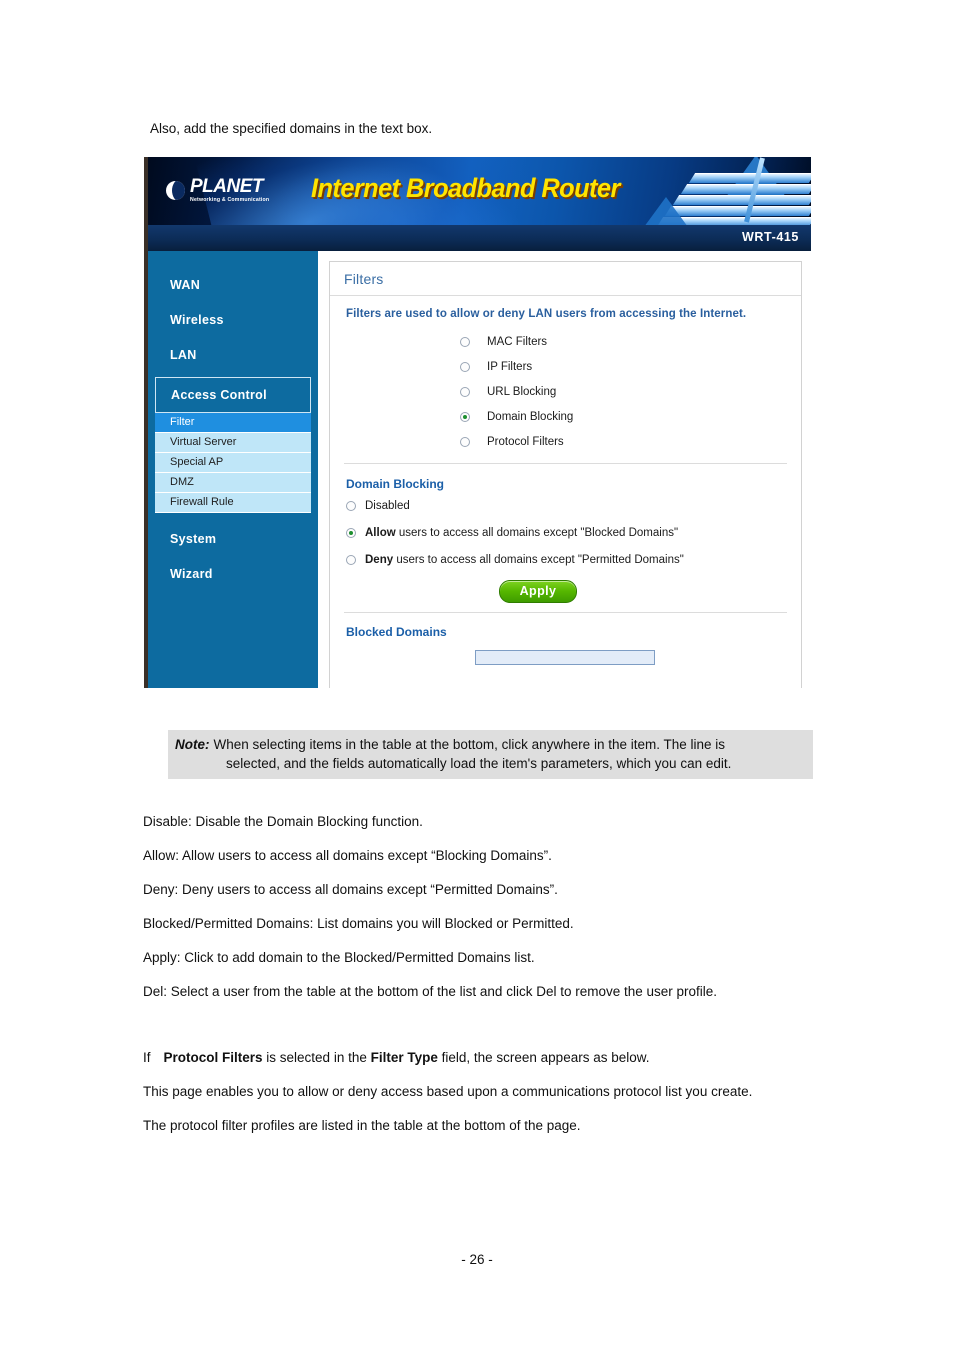 This screenshot has height=1351, width=954. I want to click on sidebar-item-wizard: Wizard, so click(233, 574).